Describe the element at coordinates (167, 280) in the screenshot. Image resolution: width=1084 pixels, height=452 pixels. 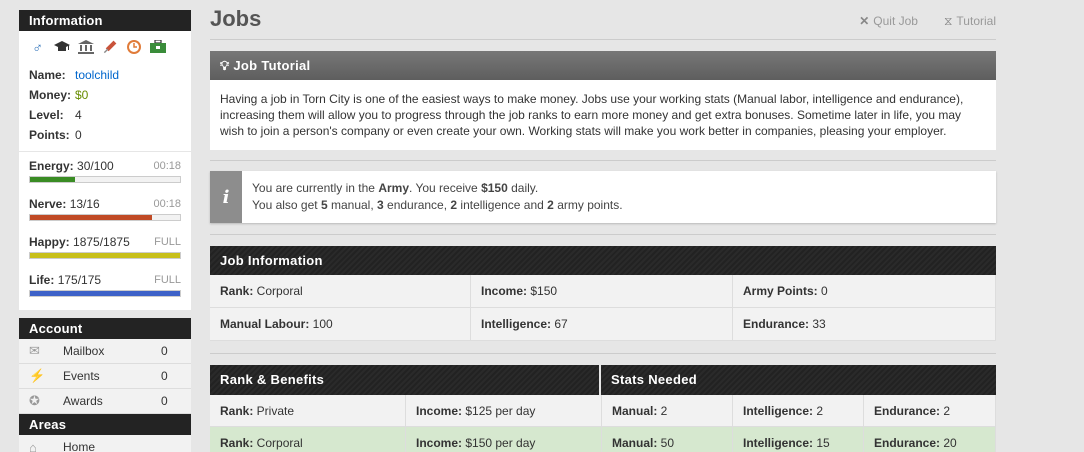
I see `life-timer: FULL` at that location.